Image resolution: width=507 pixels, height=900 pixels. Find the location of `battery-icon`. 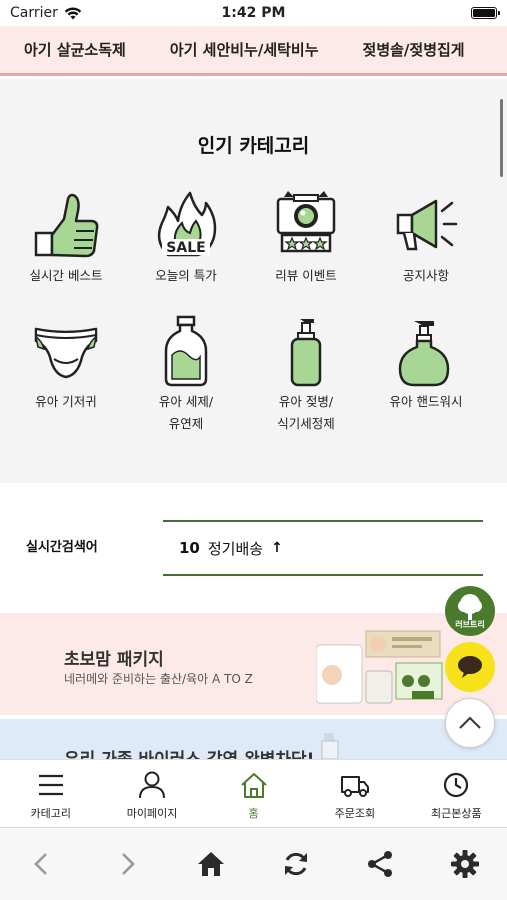

battery-icon is located at coordinates (485, 13).